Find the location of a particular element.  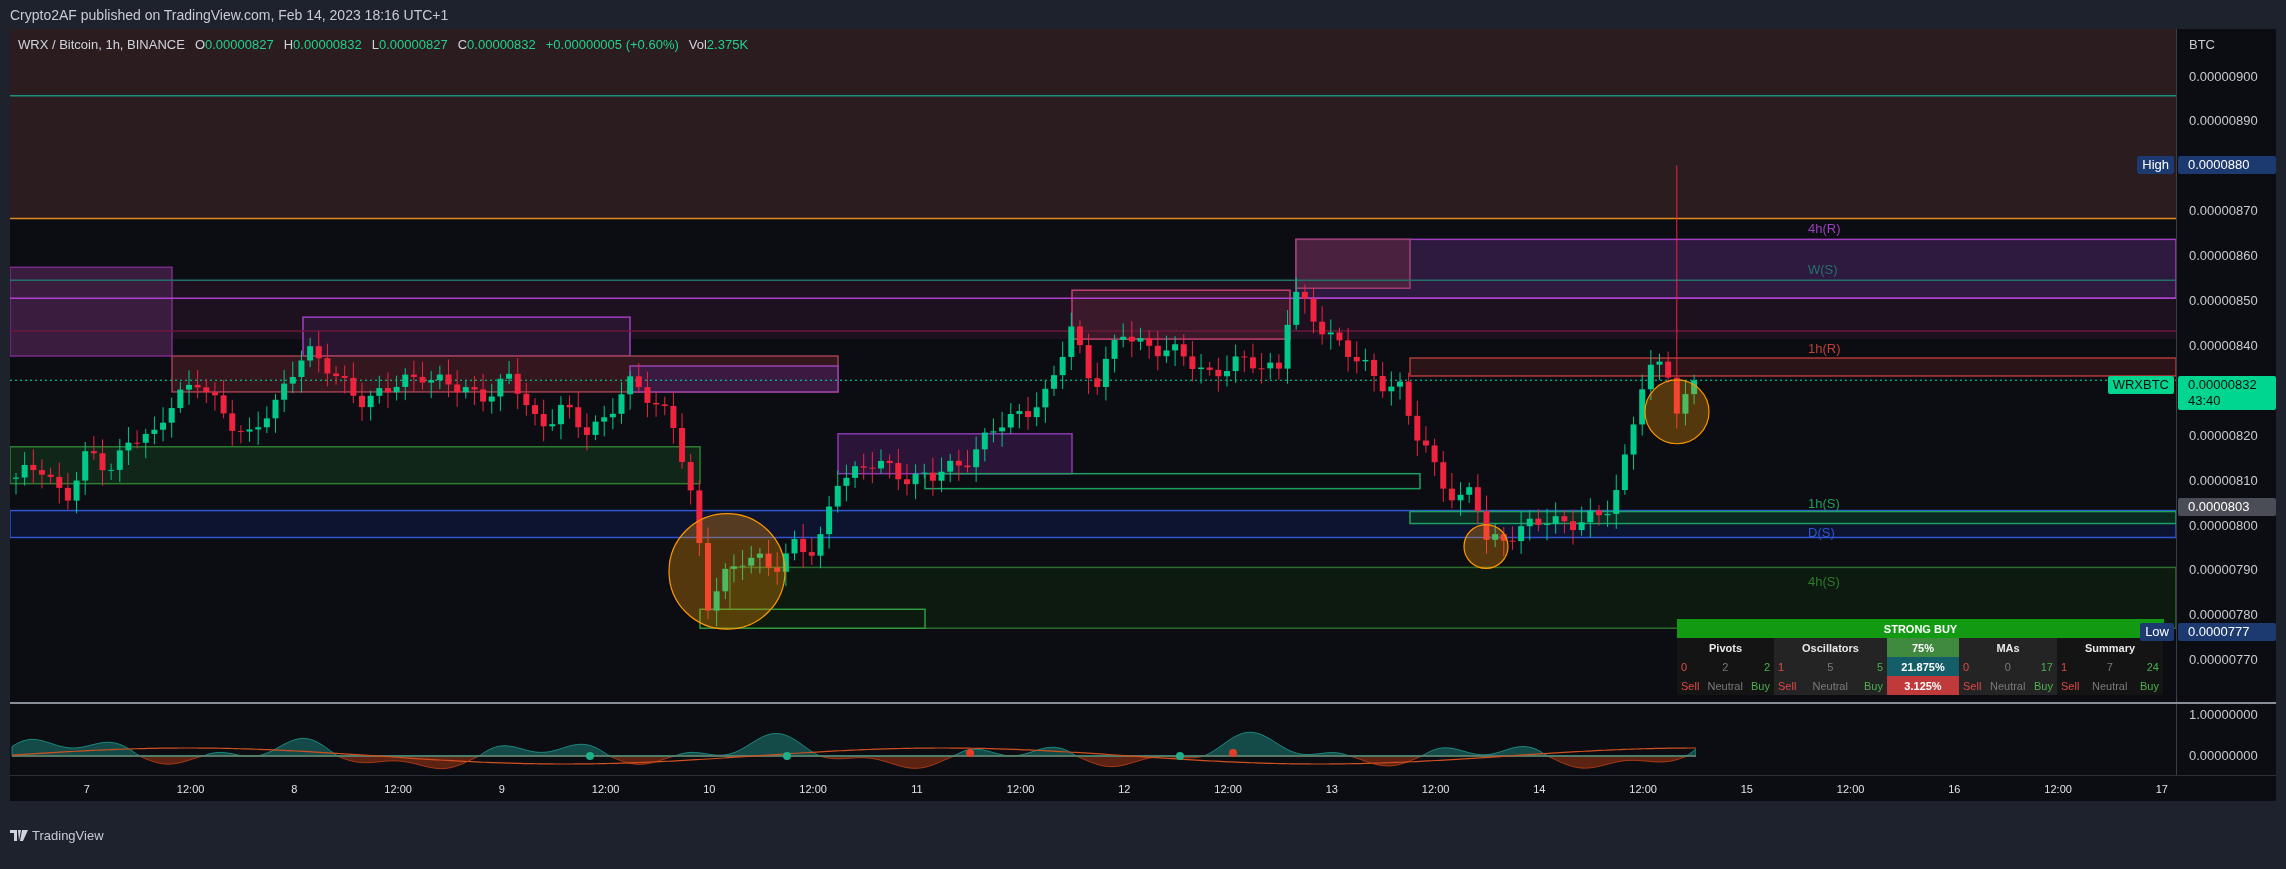

level-label: W(S) is located at coordinates (1823, 270).